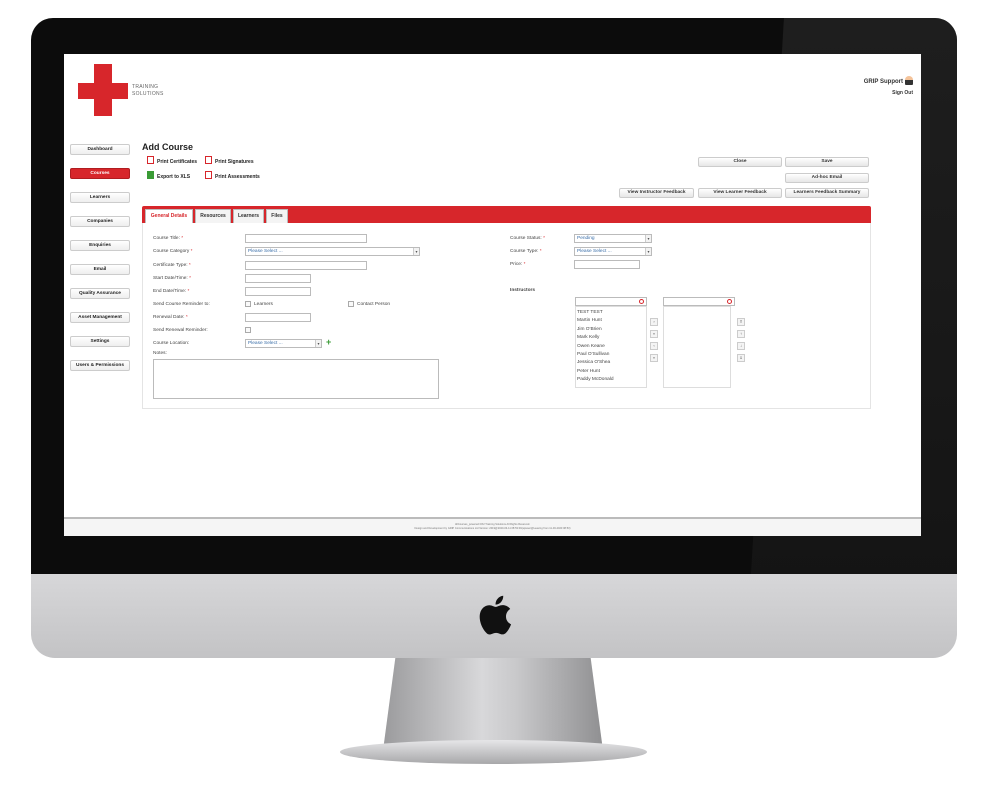 This screenshot has width=987, height=788. What do you see at coordinates (526, 251) in the screenshot?
I see `course-type-label: Course Type: *` at bounding box center [526, 251].